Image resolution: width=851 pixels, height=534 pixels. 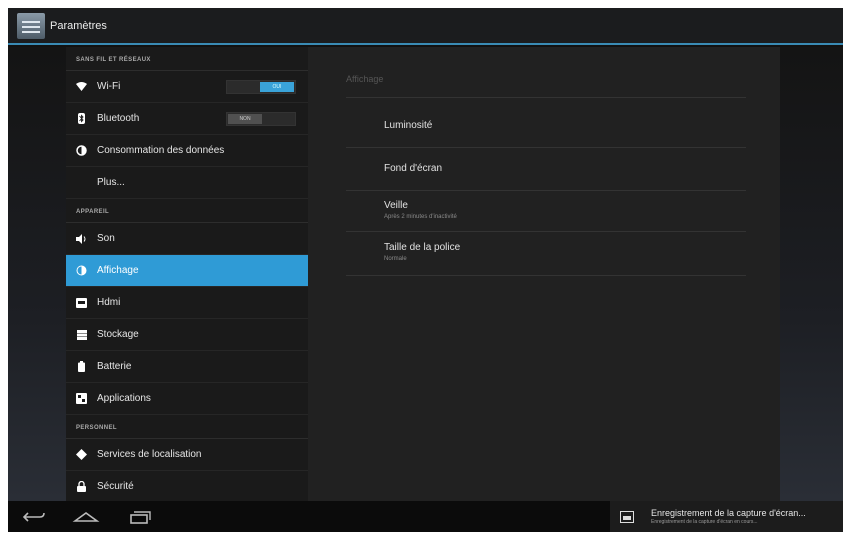 What do you see at coordinates (81, 334) in the screenshot?
I see `storage-icon` at bounding box center [81, 334].